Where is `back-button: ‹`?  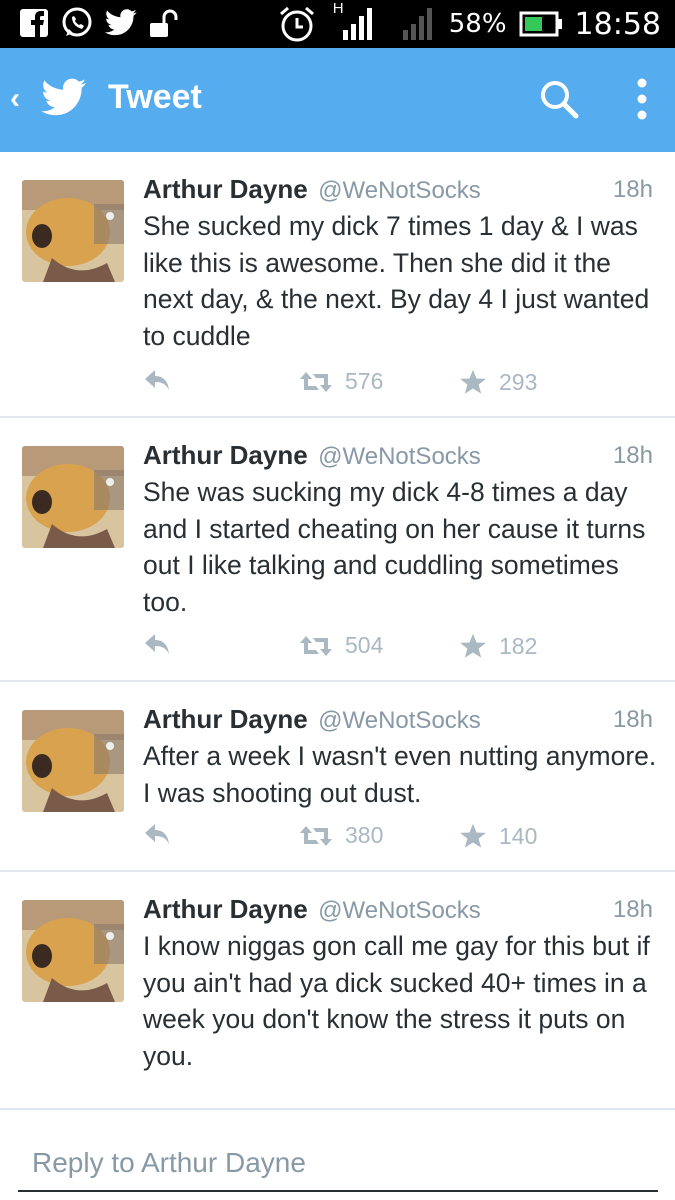 back-button: ‹ is located at coordinates (15, 99).